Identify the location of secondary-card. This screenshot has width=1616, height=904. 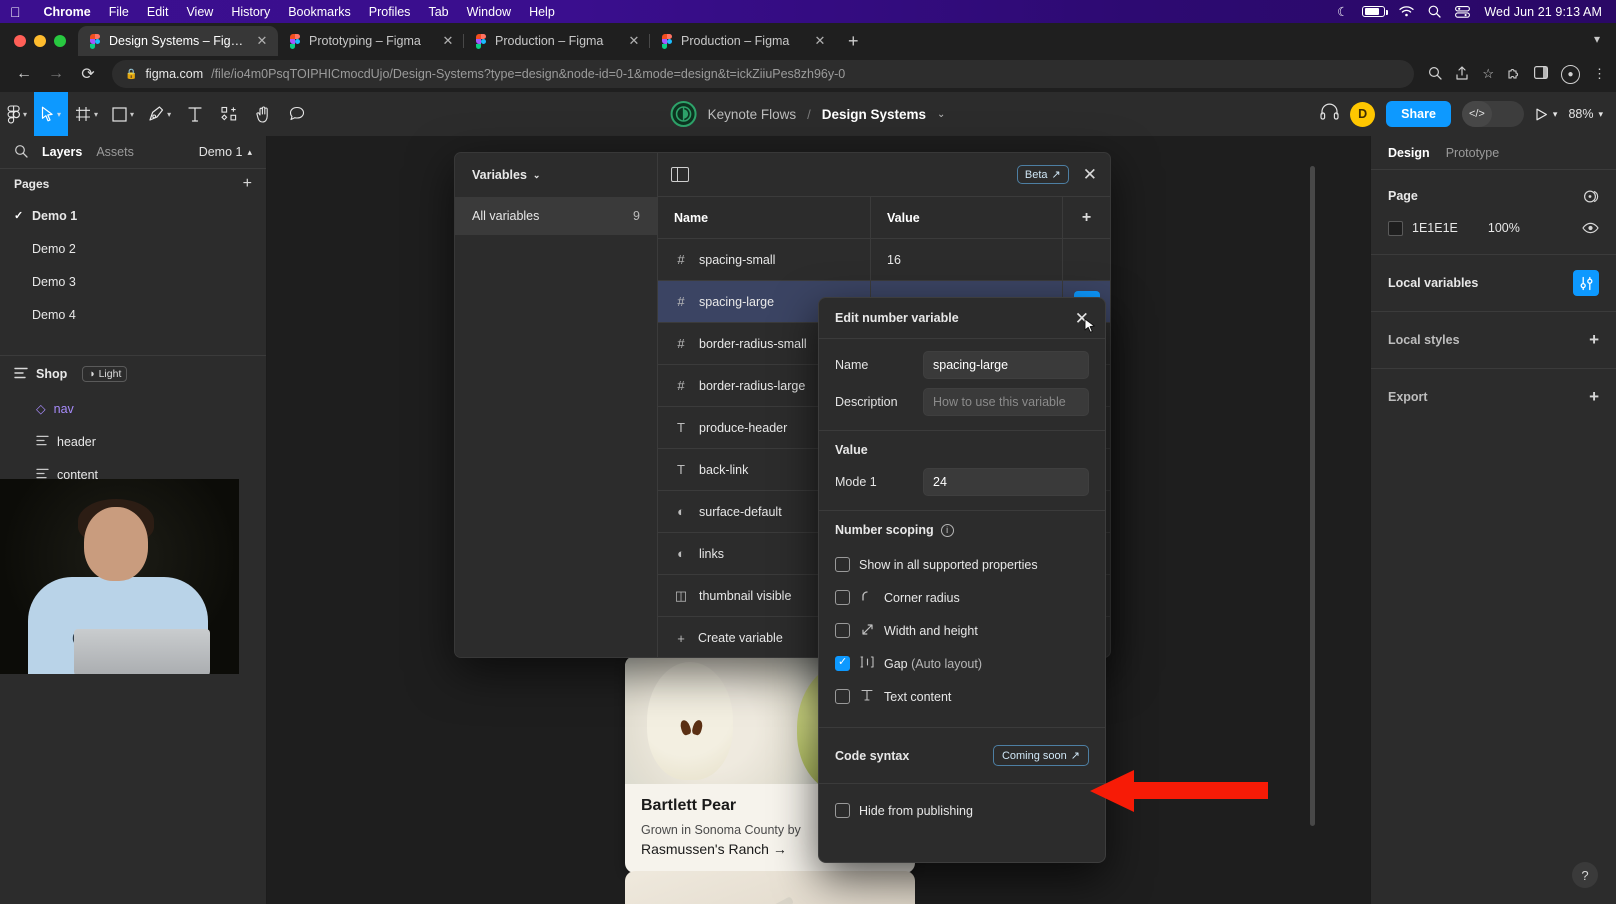
(770, 887).